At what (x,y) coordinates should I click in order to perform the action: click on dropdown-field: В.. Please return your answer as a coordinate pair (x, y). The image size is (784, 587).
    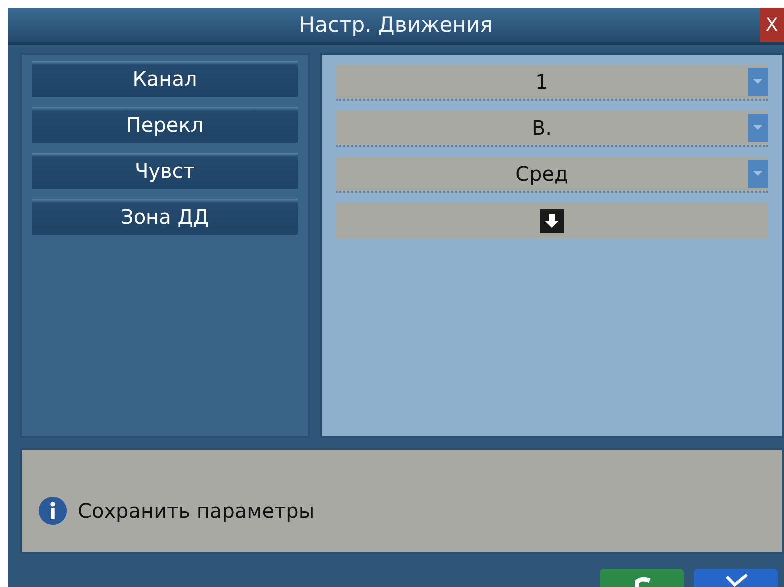
    Looking at the image, I should click on (552, 129).